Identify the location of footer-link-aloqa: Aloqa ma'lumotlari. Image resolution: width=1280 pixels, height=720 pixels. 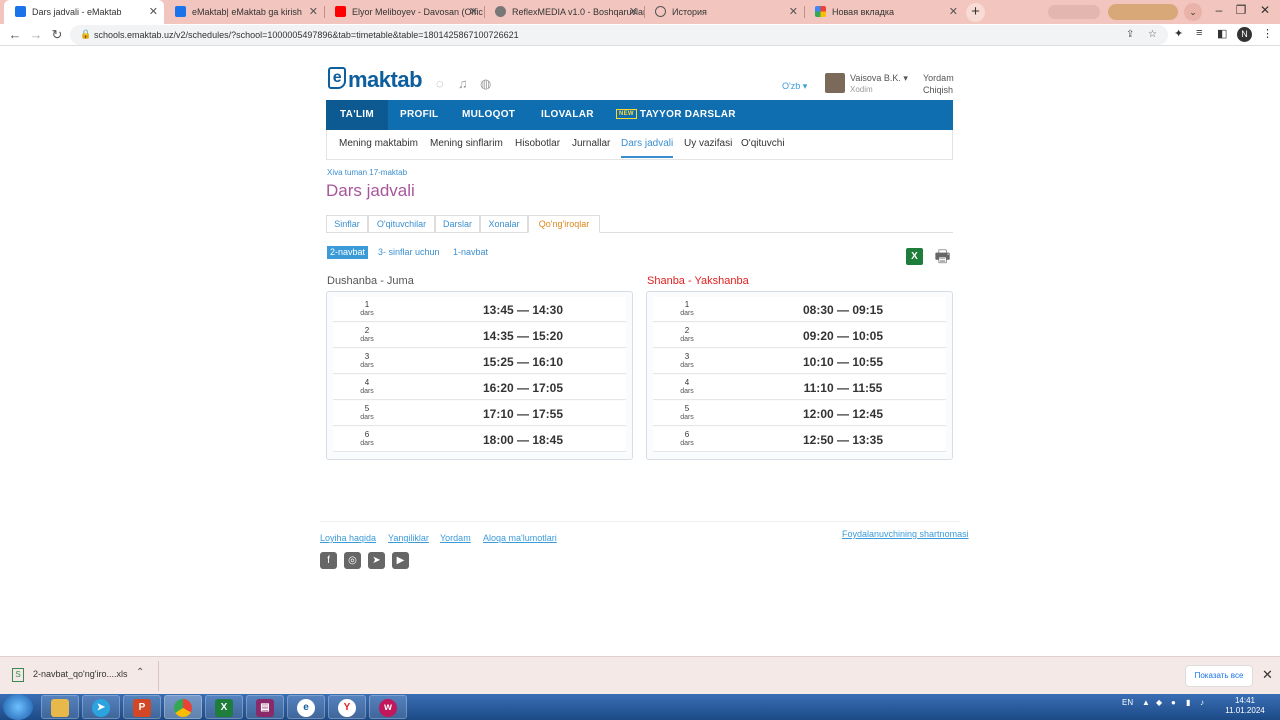
(520, 538).